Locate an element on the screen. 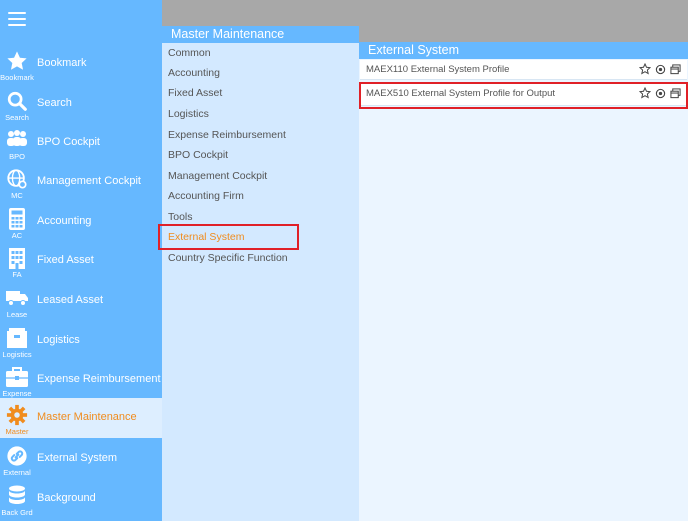 This screenshot has width=688, height=521. calculator-icon is located at coordinates (17, 219).